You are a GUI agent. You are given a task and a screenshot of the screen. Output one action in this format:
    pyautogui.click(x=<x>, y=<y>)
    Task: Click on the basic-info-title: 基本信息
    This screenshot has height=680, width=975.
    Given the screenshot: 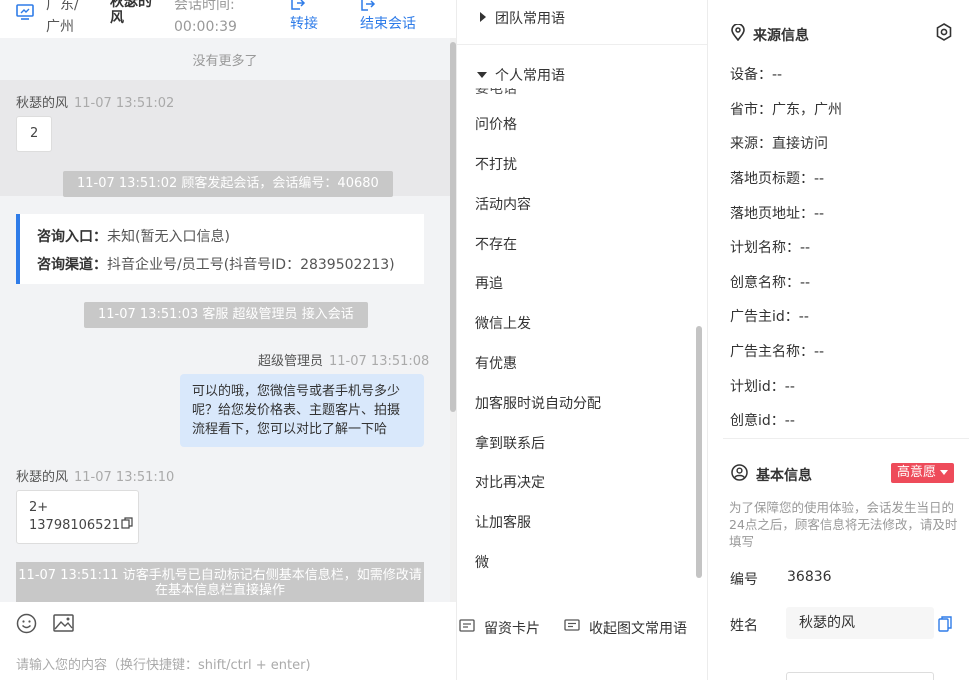 What is the action you would take?
    pyautogui.click(x=784, y=475)
    